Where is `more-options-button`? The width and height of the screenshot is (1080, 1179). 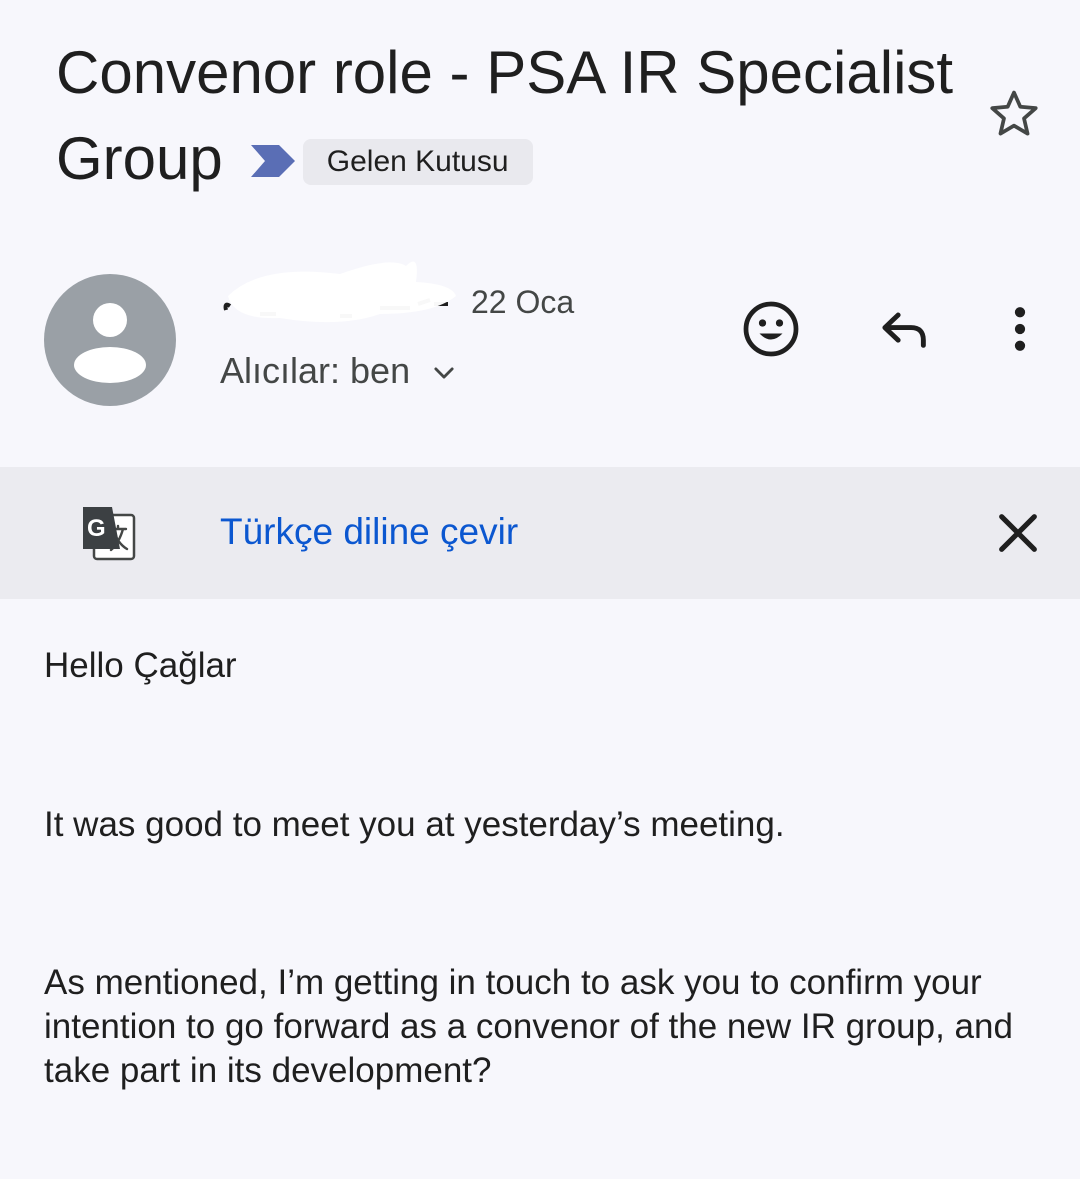
more-options-button is located at coordinates (1020, 329).